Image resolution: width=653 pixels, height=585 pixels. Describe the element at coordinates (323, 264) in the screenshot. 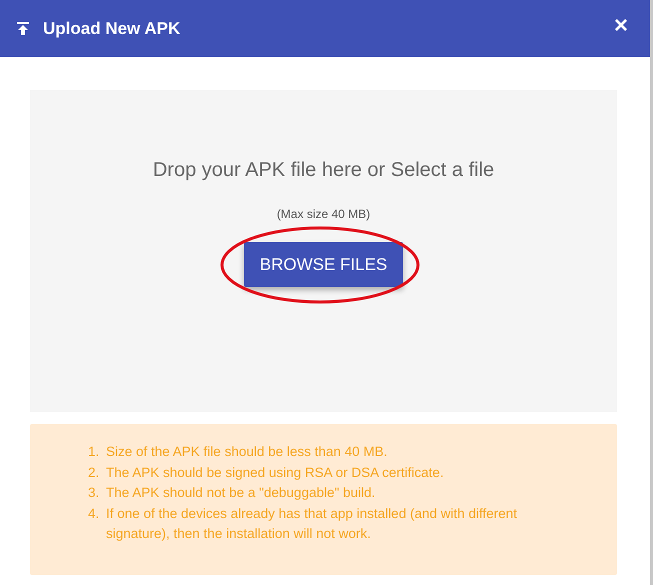

I see `browse-files-button: BROWSE FILES` at that location.